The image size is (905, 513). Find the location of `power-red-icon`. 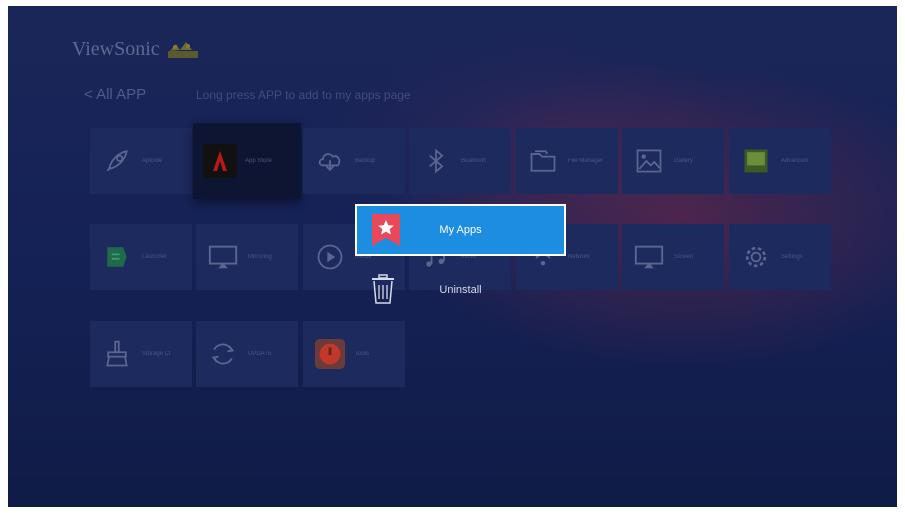

power-red-icon is located at coordinates (330, 354).